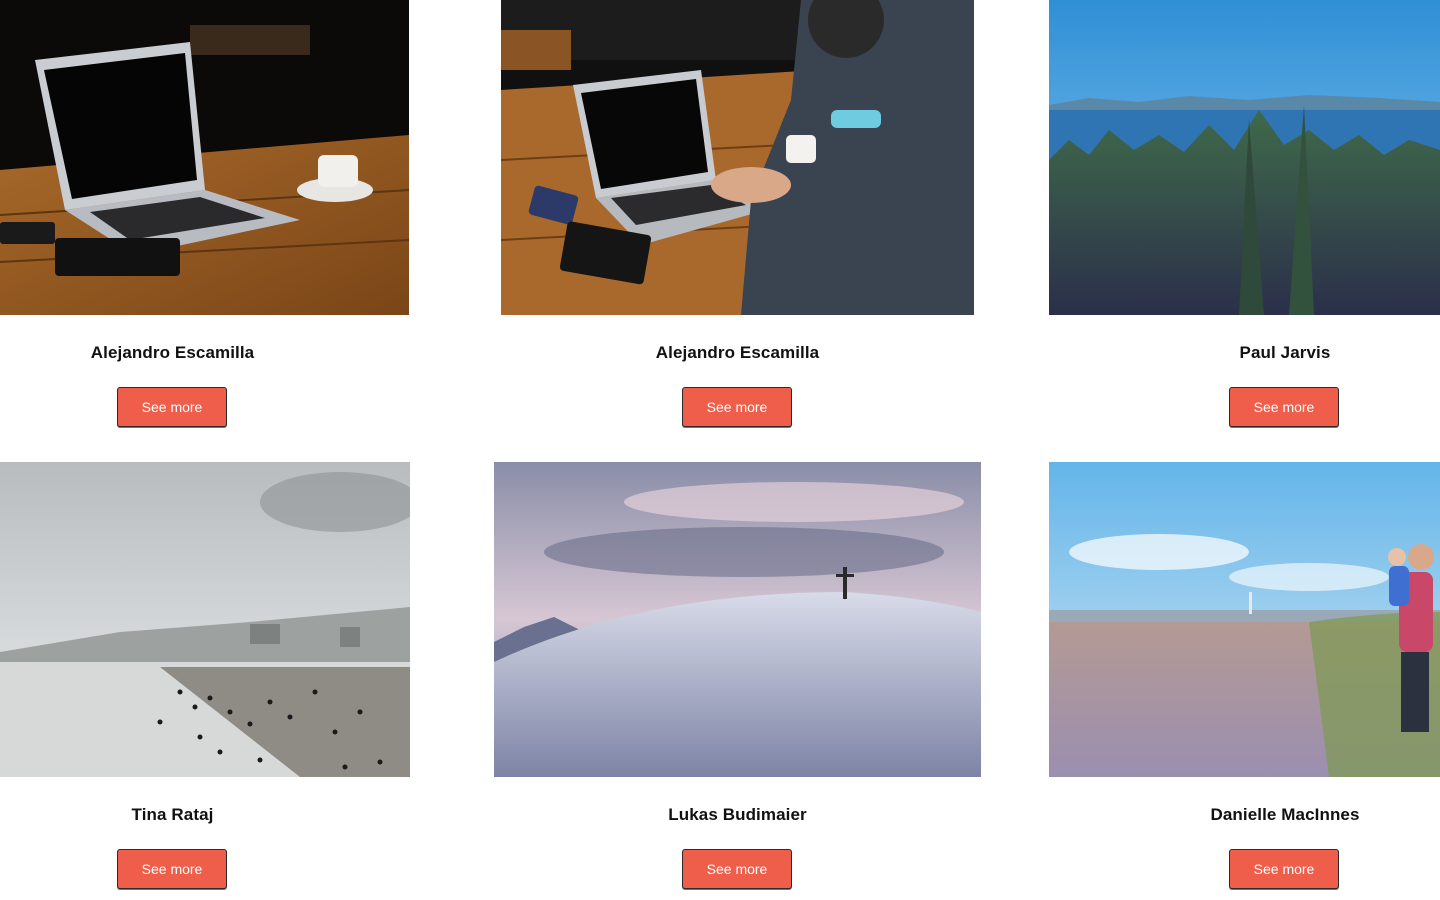 This screenshot has width=1440, height=900. What do you see at coordinates (1285, 352) in the screenshot?
I see `author-name: Paul Jarvis` at bounding box center [1285, 352].